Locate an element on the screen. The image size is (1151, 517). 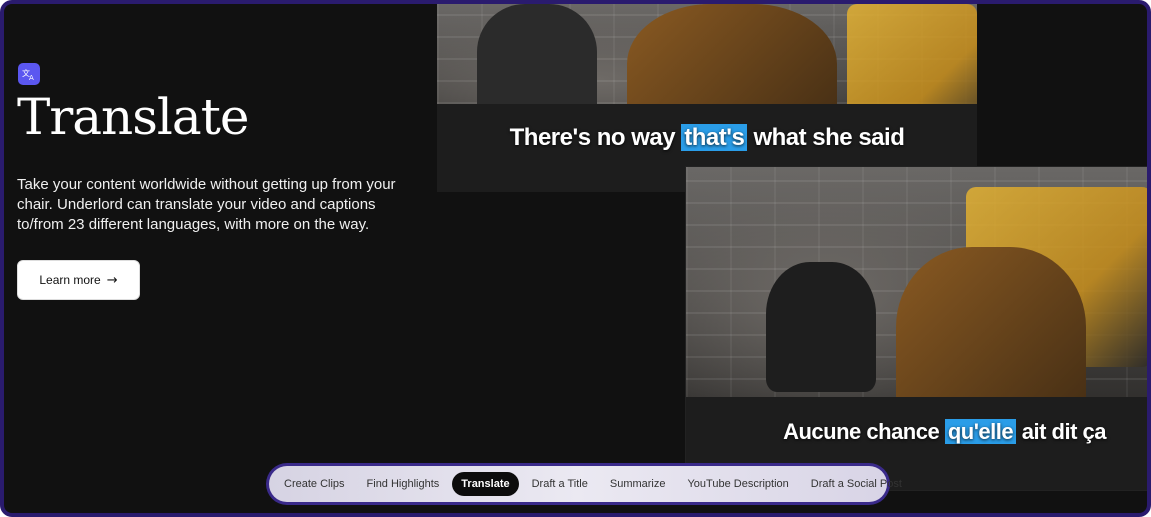
learn-more-label: Learn more is located at coordinates (70, 280).